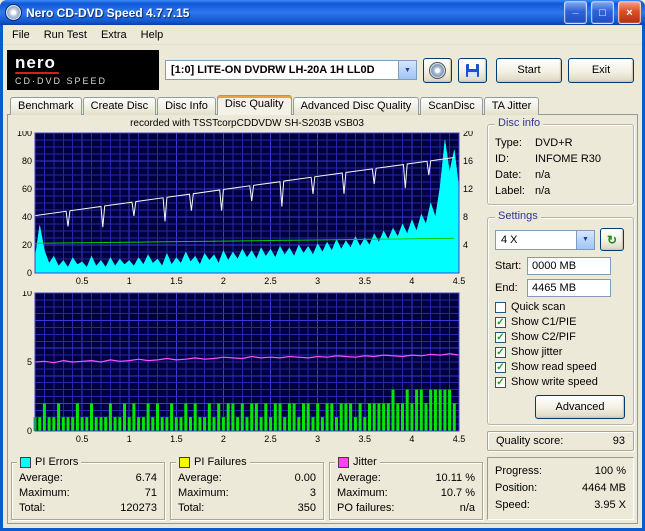 This screenshot has width=645, height=531. Describe the element at coordinates (186, 106) in the screenshot. I see `tab-disc-info: Disc Info` at that location.